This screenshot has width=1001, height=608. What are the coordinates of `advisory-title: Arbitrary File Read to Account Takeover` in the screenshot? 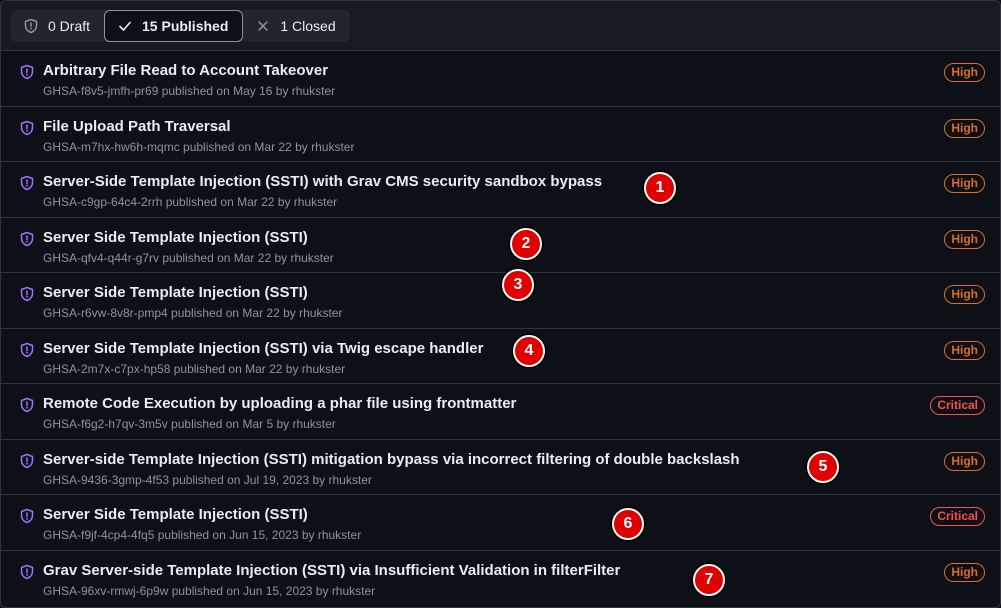 It's located at (185, 70).